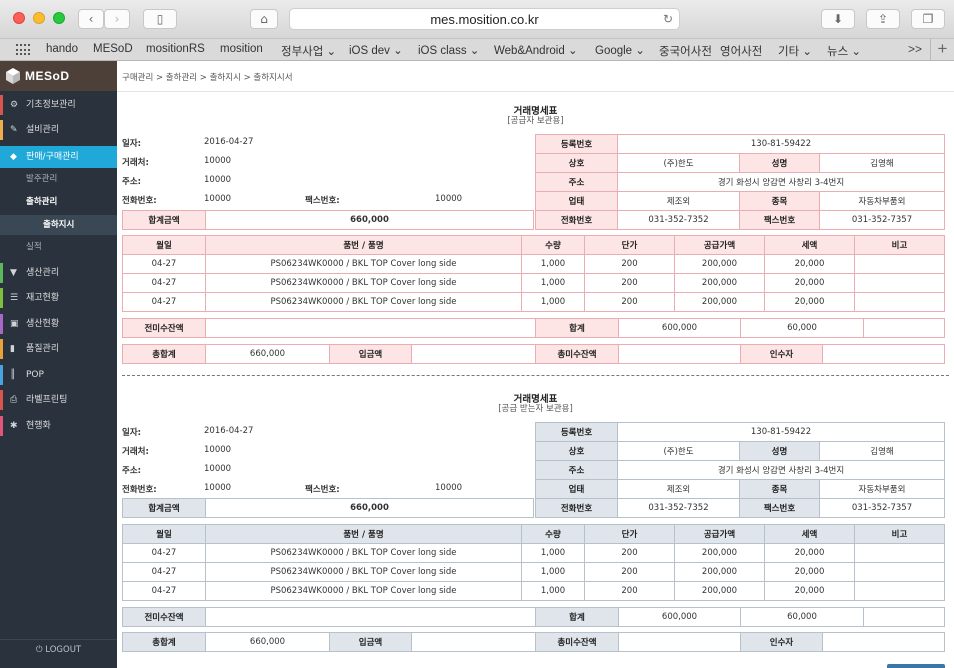 The width and height of the screenshot is (954, 668). I want to click on date-label: 일자:, so click(132, 433).